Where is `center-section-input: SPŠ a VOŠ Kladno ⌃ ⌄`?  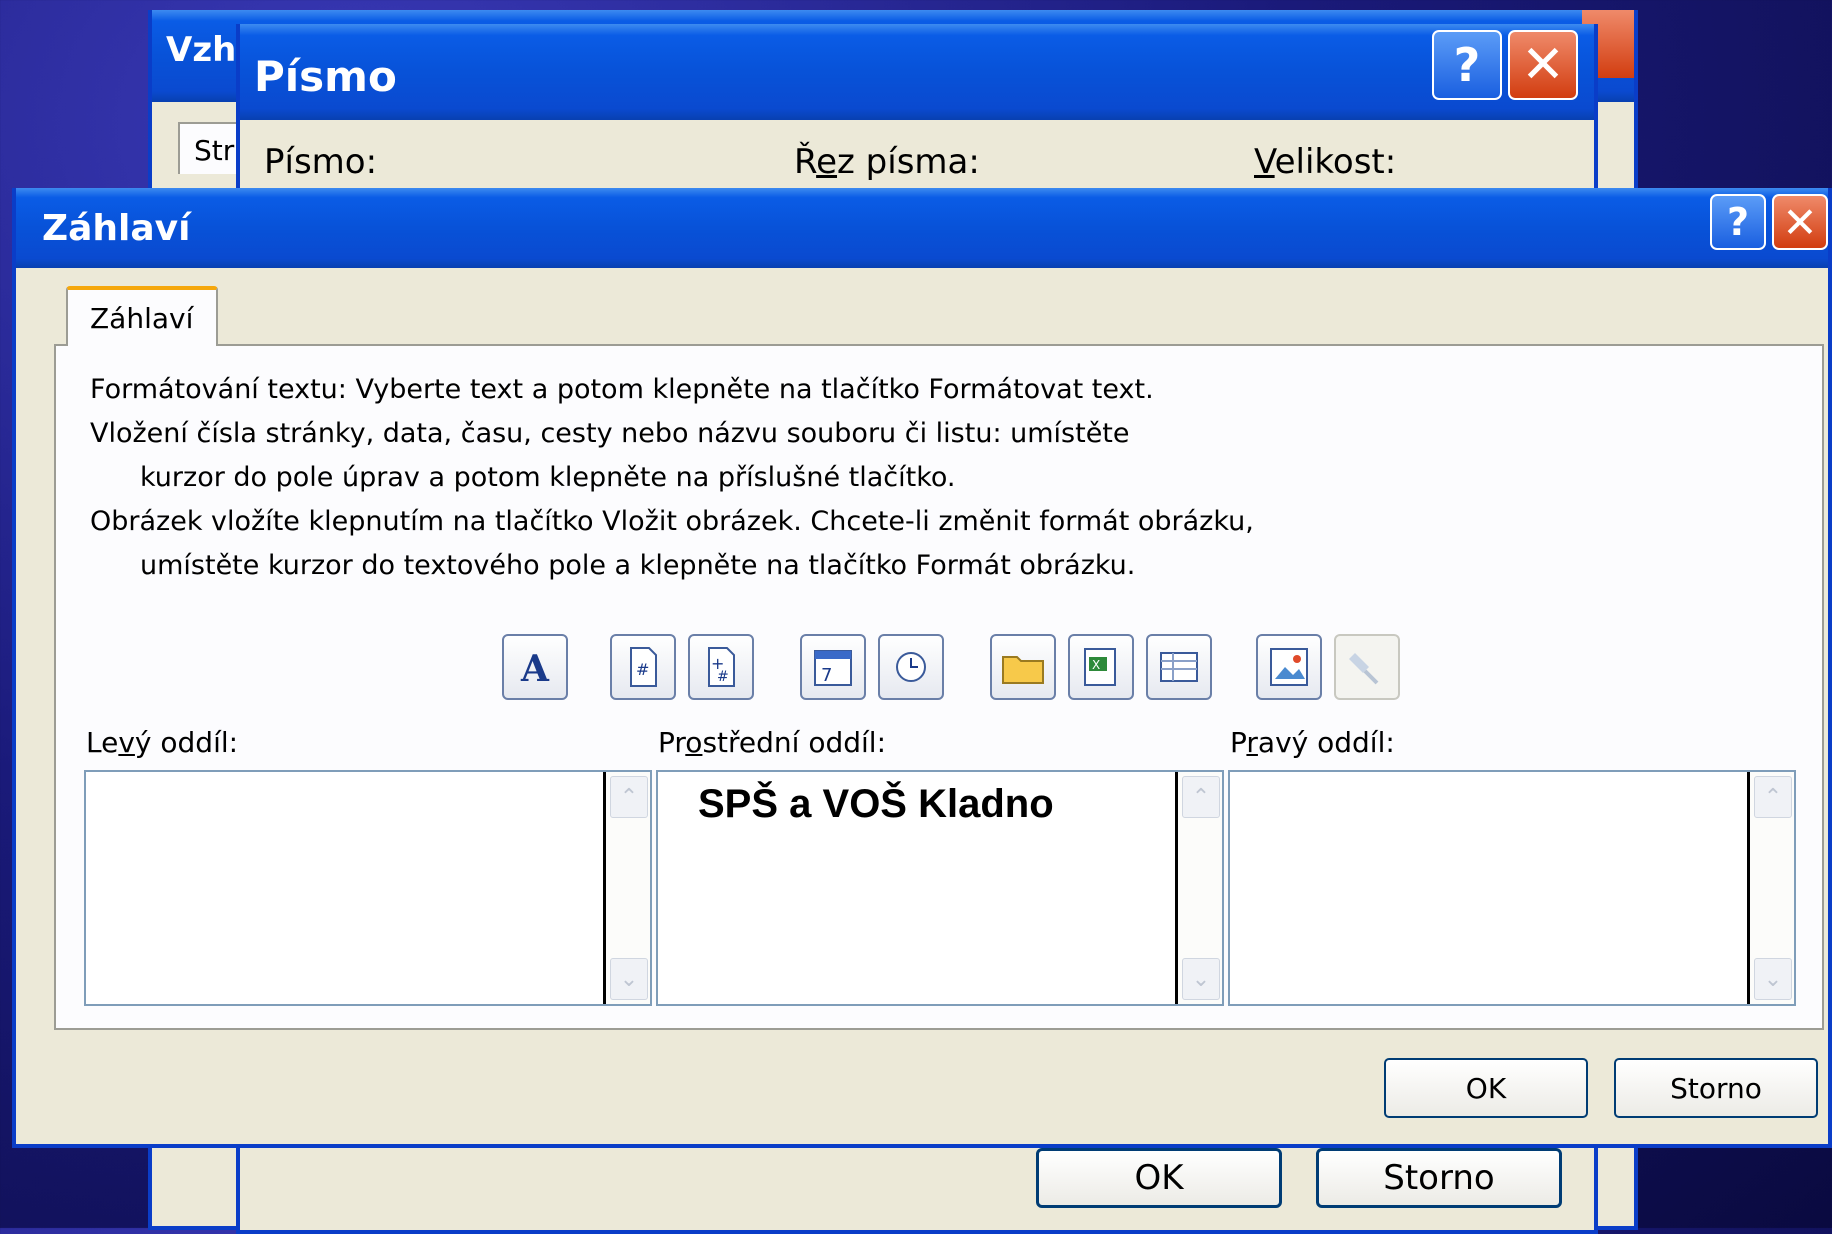
center-section-input: SPŠ a VOŠ Kladno ⌃ ⌄ is located at coordinates (940, 888).